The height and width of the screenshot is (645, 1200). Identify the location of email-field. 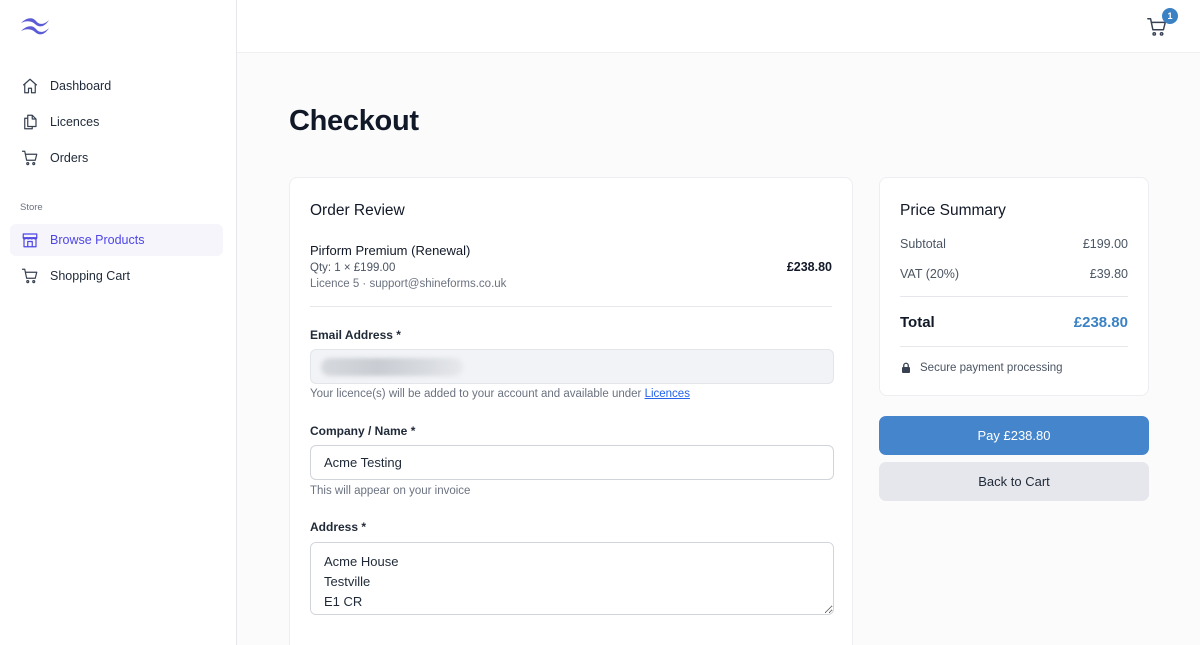
(572, 366).